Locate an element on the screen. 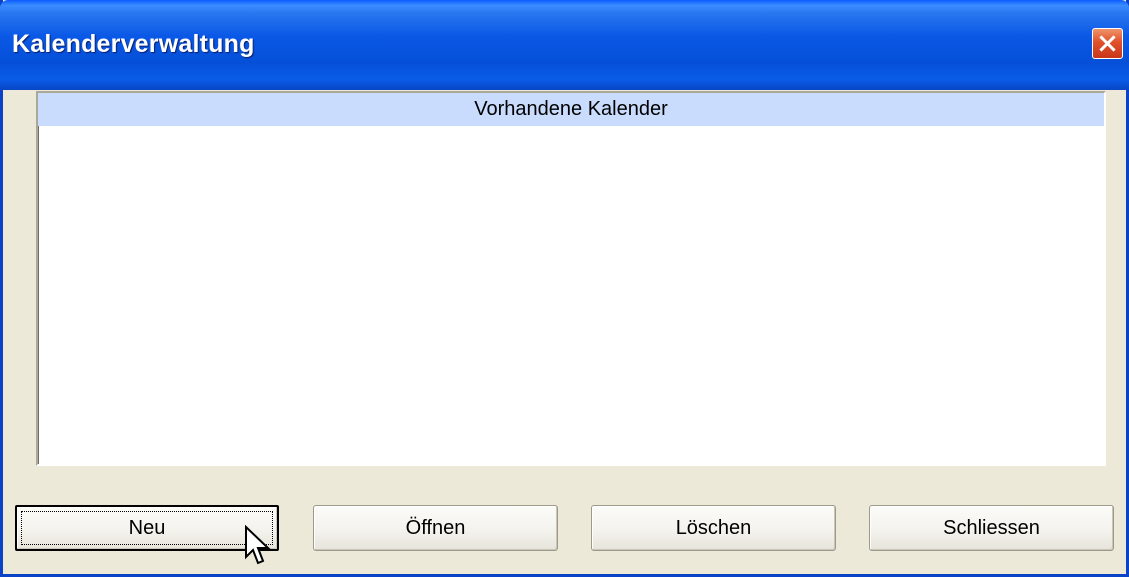 The image size is (1129, 577). close-button is located at coordinates (1107, 43).